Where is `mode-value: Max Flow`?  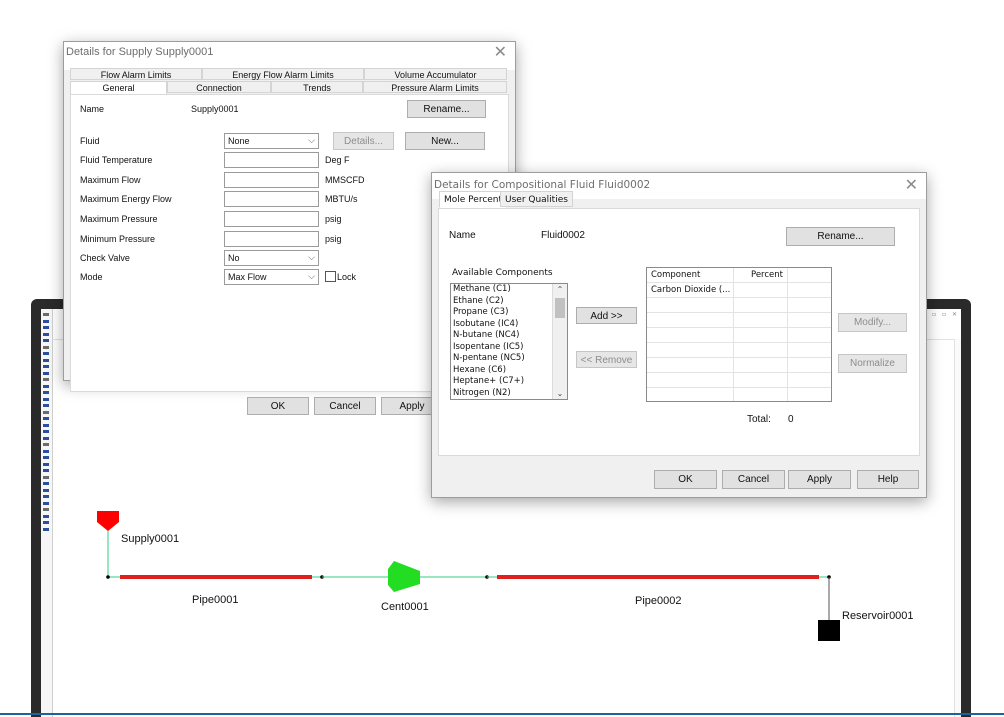 mode-value: Max Flow is located at coordinates (247, 277).